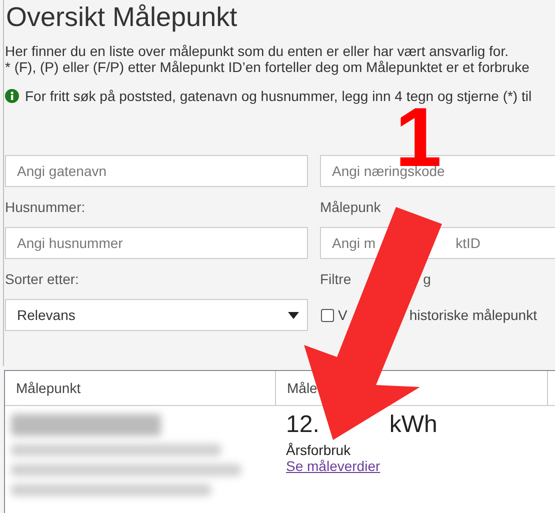 The height and width of the screenshot is (513, 555). Describe the element at coordinates (413, 425) in the screenshot. I see `consumption-value: kWh` at that location.